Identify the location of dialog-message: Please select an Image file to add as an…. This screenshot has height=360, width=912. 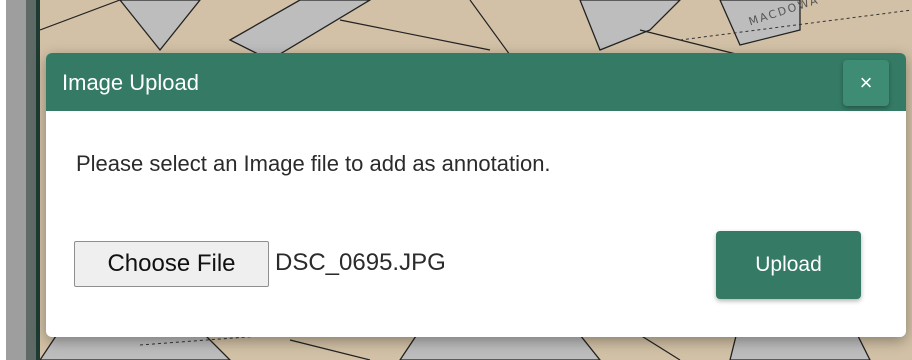
(313, 163).